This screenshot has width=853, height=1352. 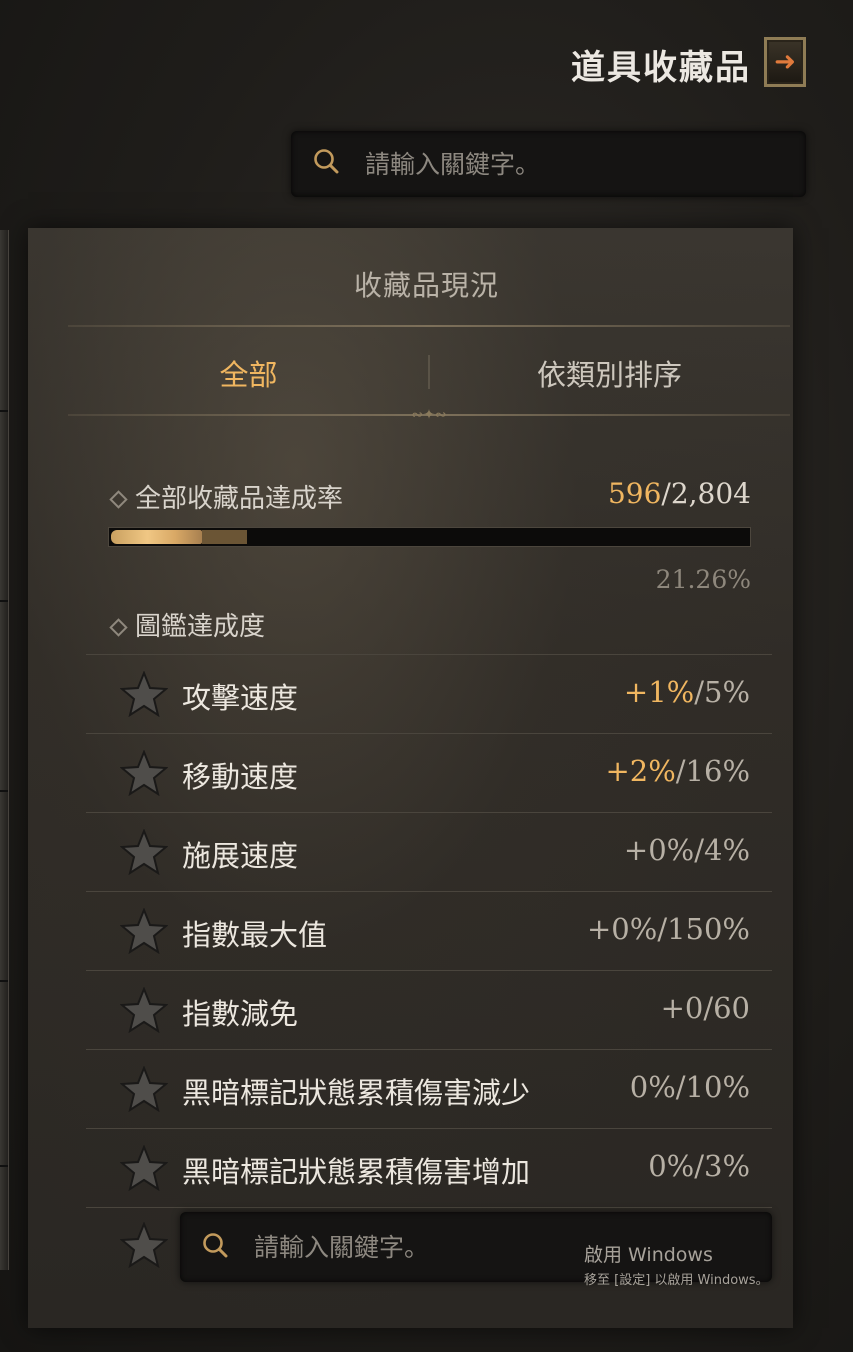 What do you see at coordinates (429, 1009) in the screenshot?
I see `bonus-row: 指數減免 +0/60` at bounding box center [429, 1009].